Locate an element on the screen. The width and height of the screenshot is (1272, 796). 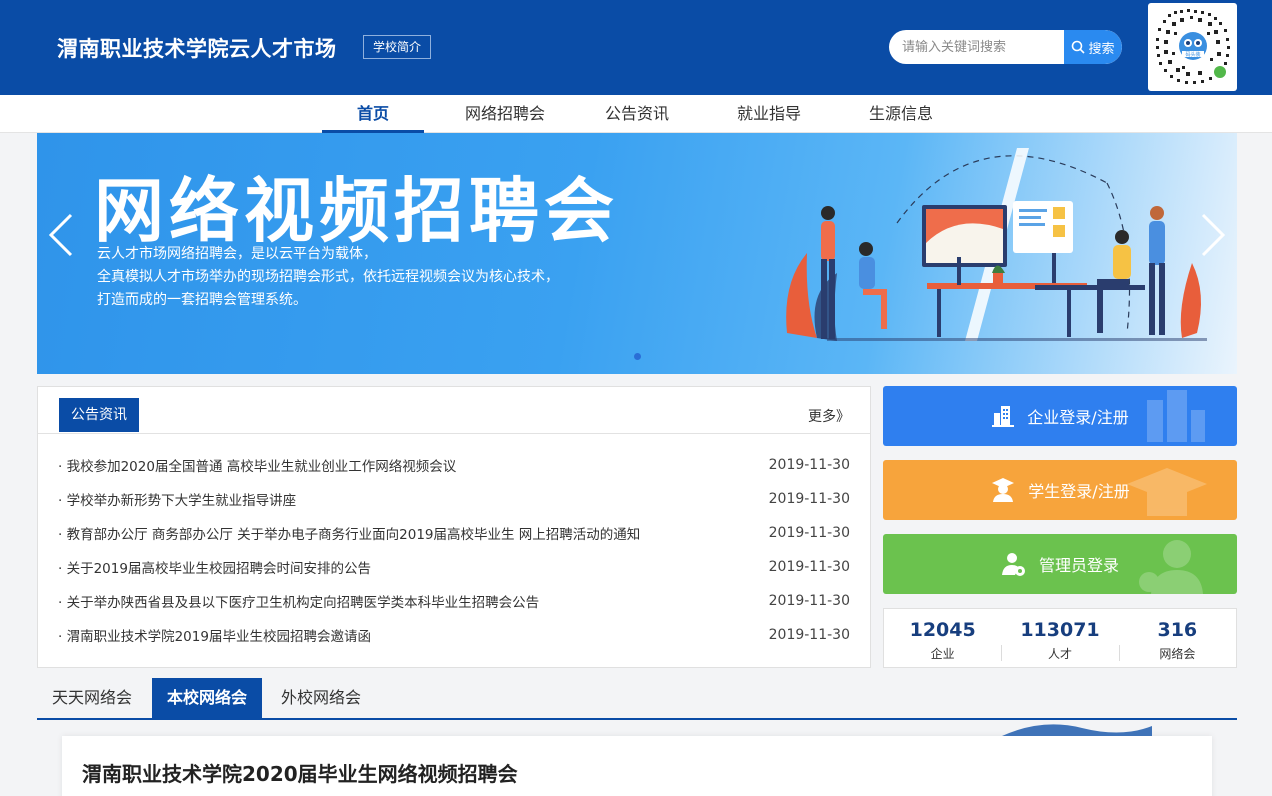
stat-label: 人才 is located at coordinates (1059, 654).